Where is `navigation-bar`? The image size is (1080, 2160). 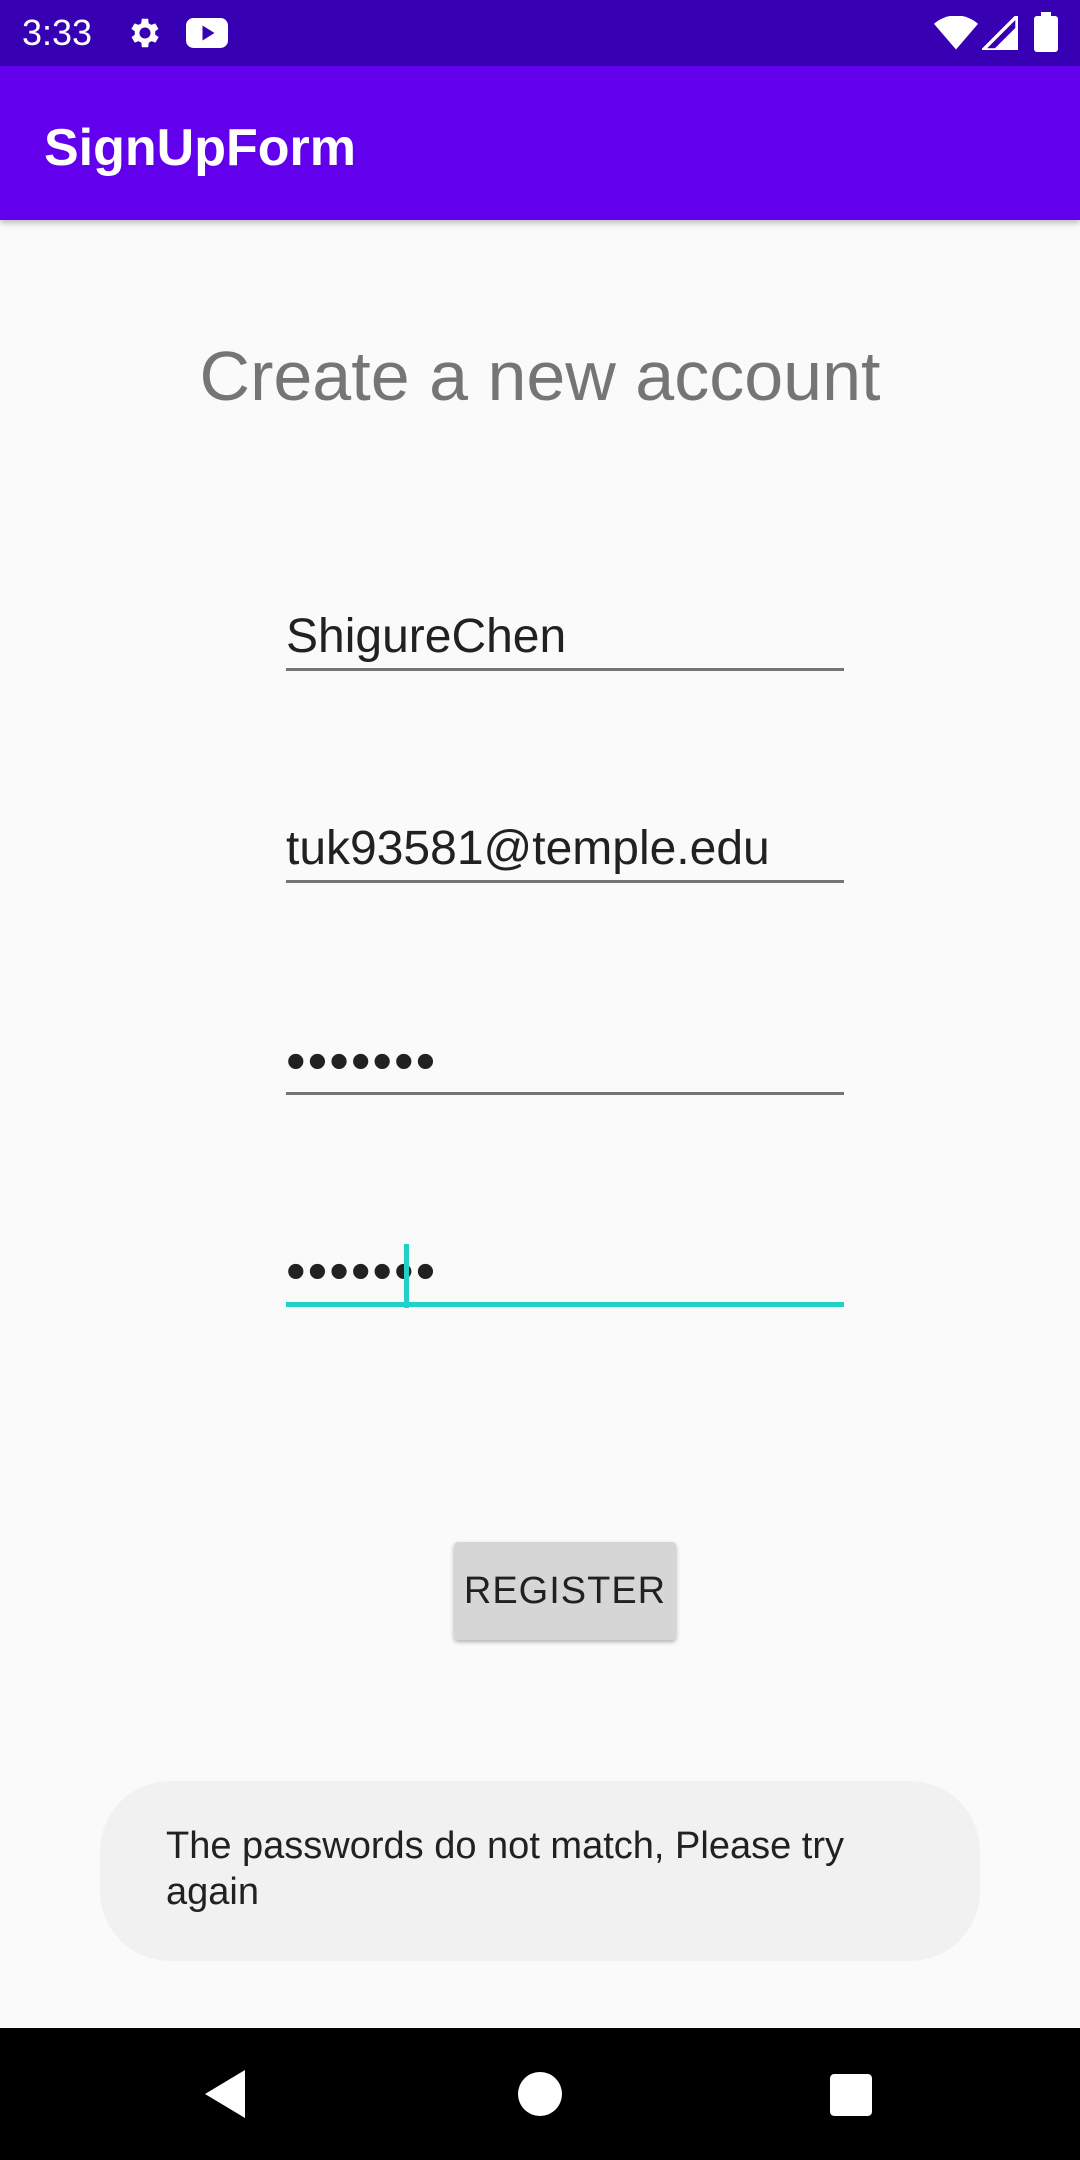
navigation-bar is located at coordinates (540, 2094).